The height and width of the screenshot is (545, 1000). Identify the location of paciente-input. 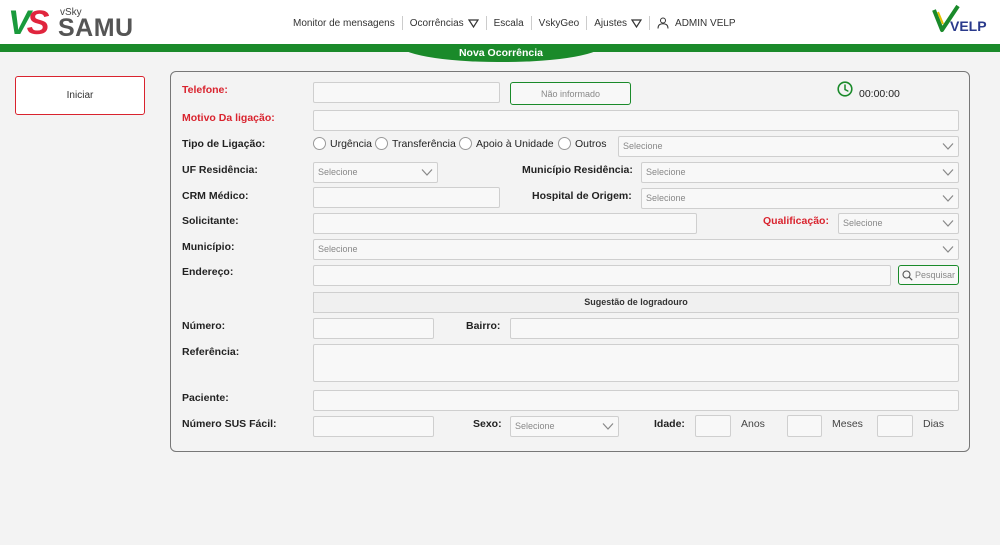
(636, 400).